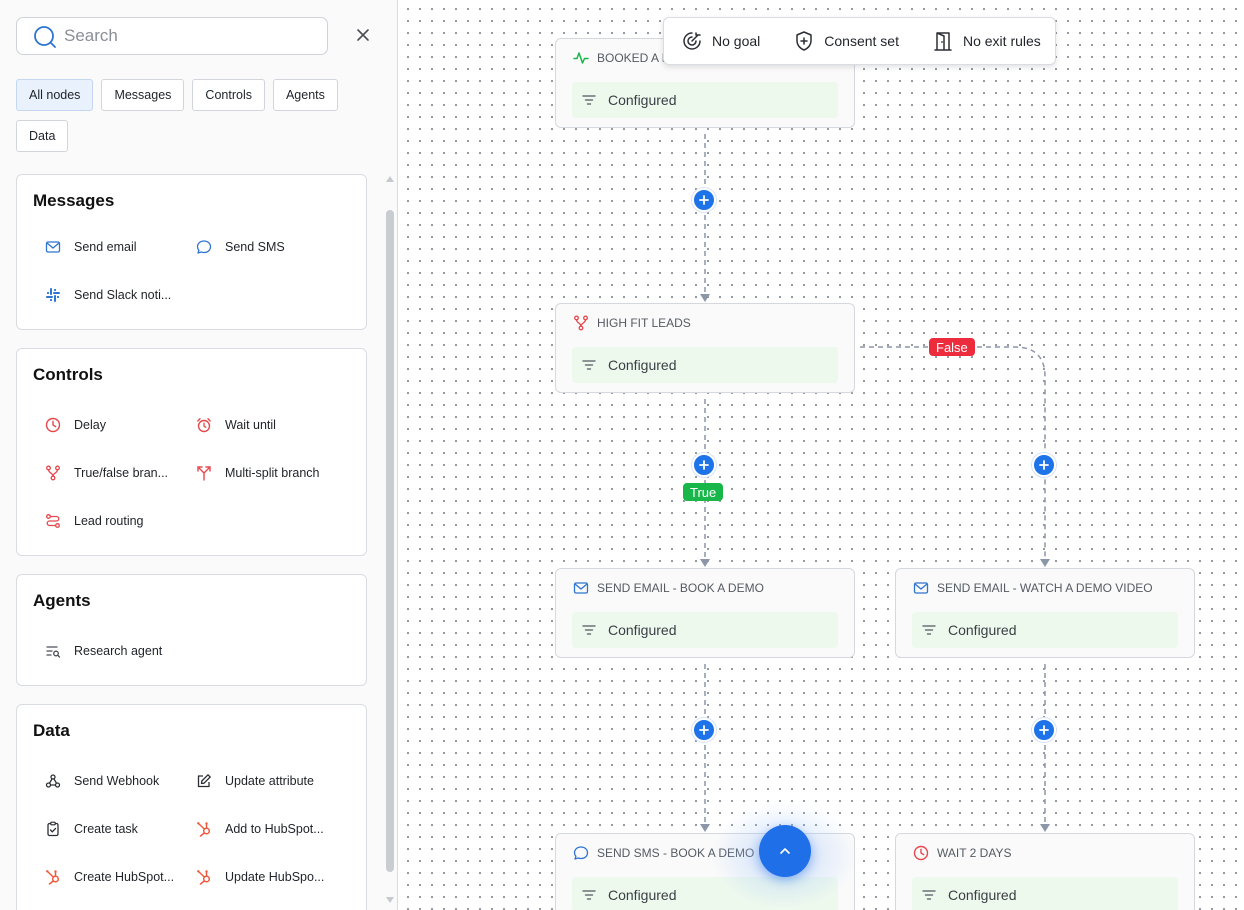 Image resolution: width=1244 pixels, height=910 pixels. I want to click on workflow-node-send-email-book-demo: SEND EMAIL - BOOK A DEMO Configured, so click(705, 613).